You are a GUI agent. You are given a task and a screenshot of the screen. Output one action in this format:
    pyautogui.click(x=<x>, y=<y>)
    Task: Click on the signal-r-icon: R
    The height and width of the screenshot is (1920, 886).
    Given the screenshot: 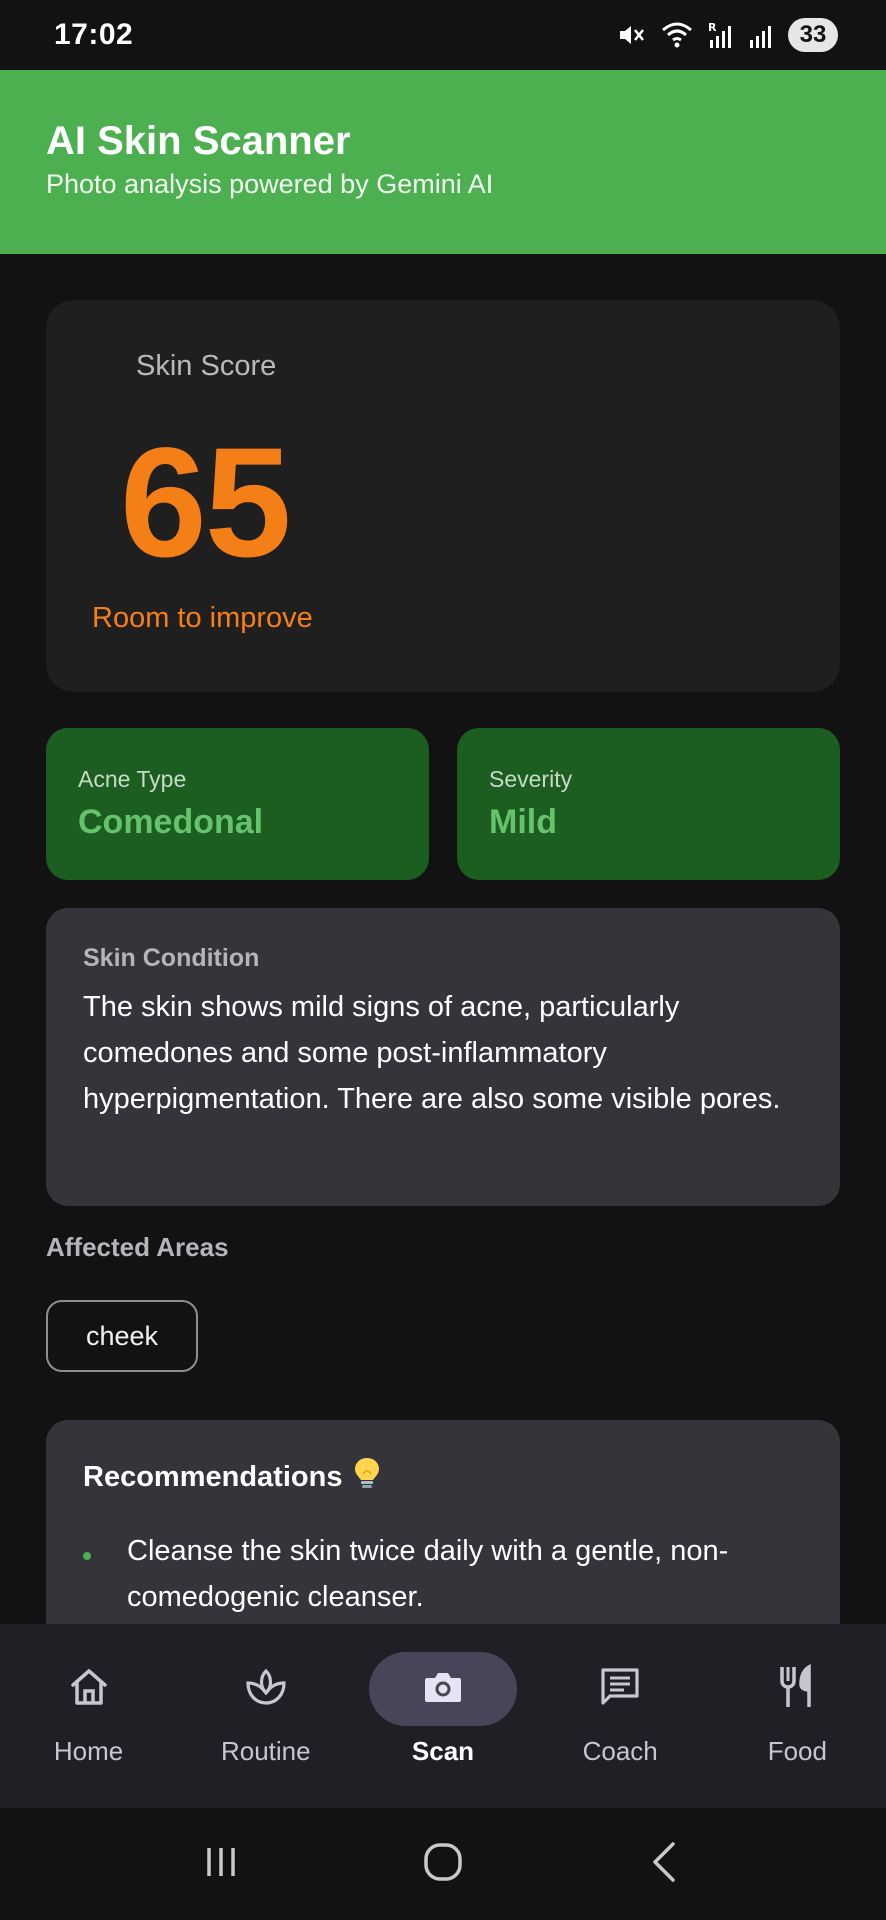 What is the action you would take?
    pyautogui.click(x=721, y=35)
    